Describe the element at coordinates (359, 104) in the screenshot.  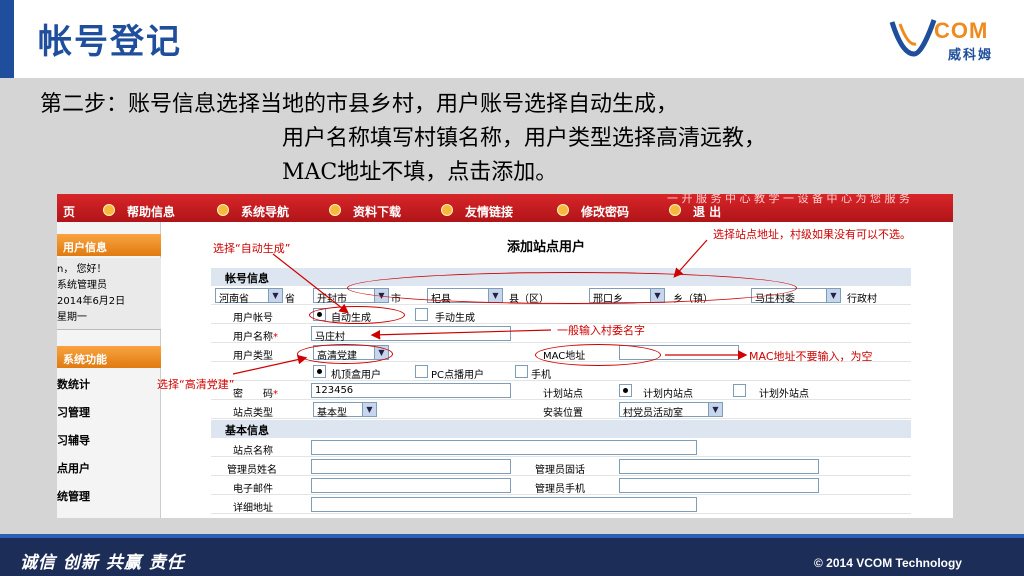
I see `step-line-1: 第二步：账号信息选择当地的市县乡村，用户账号选择自动生成，` at that location.